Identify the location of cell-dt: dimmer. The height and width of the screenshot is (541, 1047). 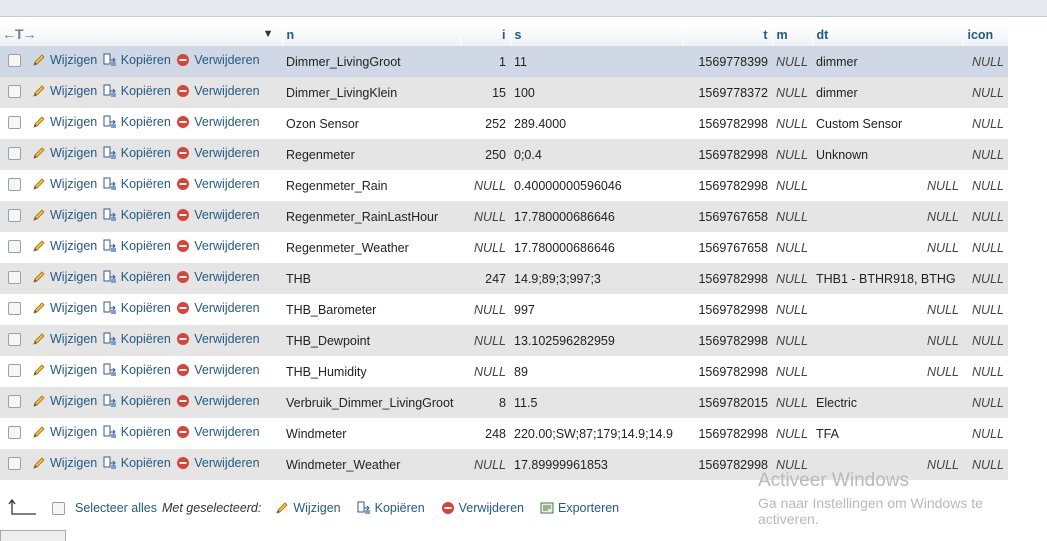
(887, 61).